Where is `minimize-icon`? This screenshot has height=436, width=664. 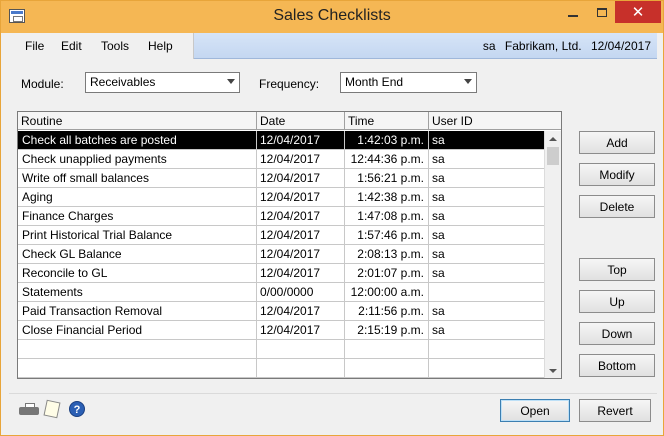
minimize-icon is located at coordinates (573, 16).